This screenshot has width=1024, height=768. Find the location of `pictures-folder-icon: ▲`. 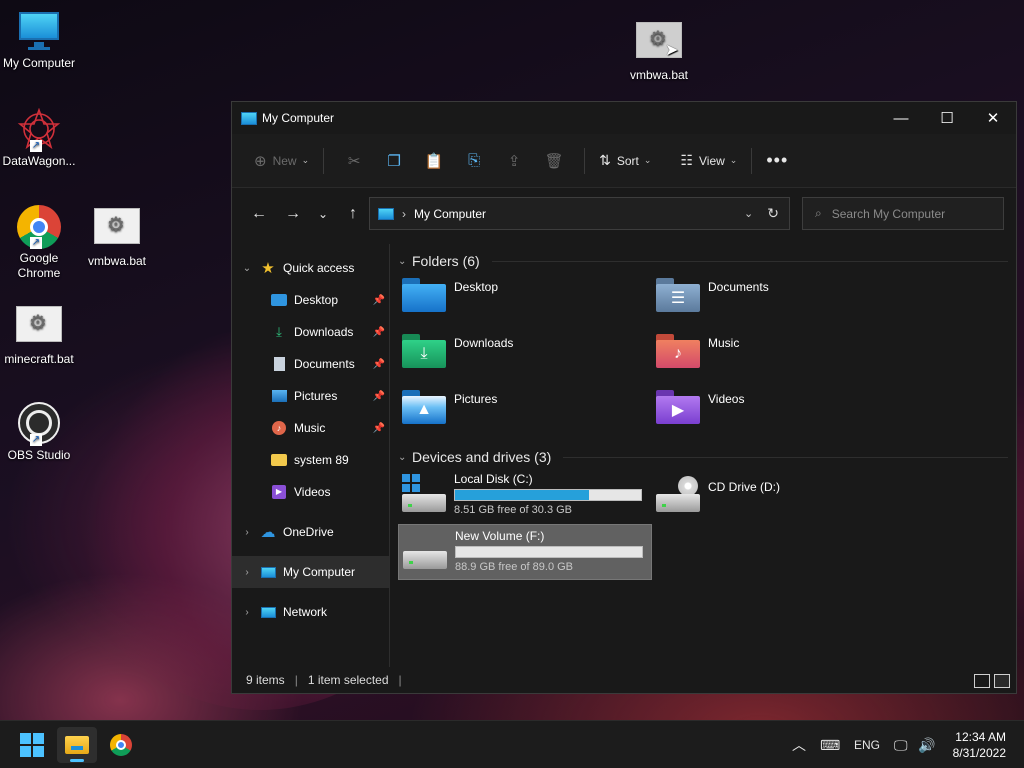

pictures-folder-icon: ▲ is located at coordinates (424, 407).